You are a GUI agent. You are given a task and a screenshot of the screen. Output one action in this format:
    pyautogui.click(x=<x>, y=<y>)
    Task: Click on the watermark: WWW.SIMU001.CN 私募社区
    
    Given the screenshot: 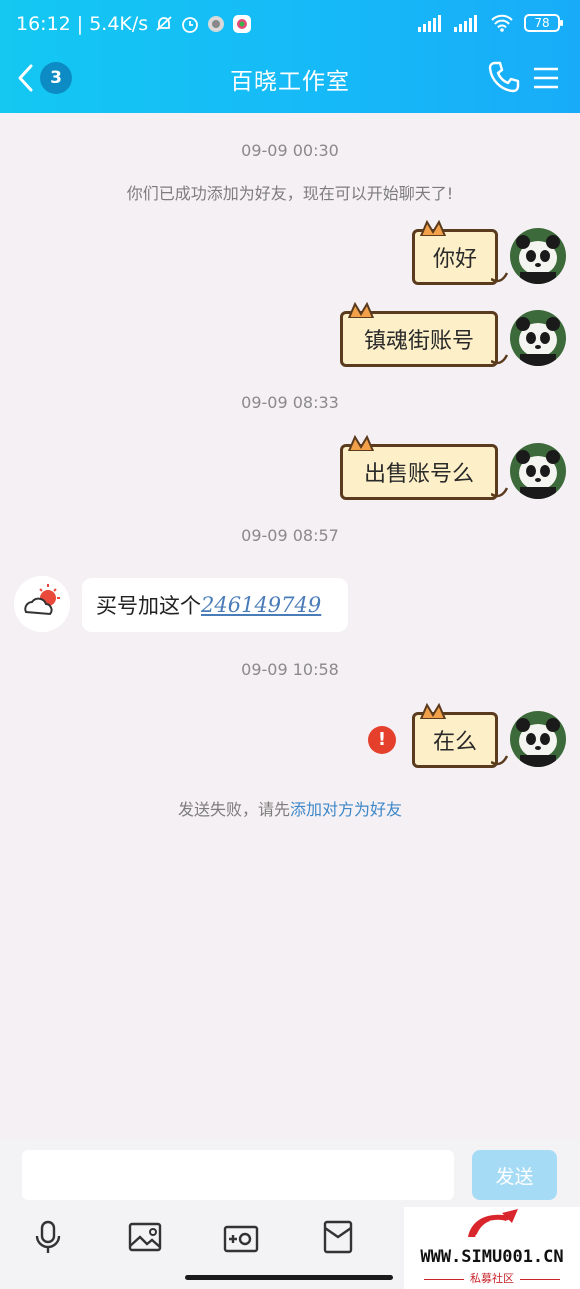 What is the action you would take?
    pyautogui.click(x=492, y=1248)
    